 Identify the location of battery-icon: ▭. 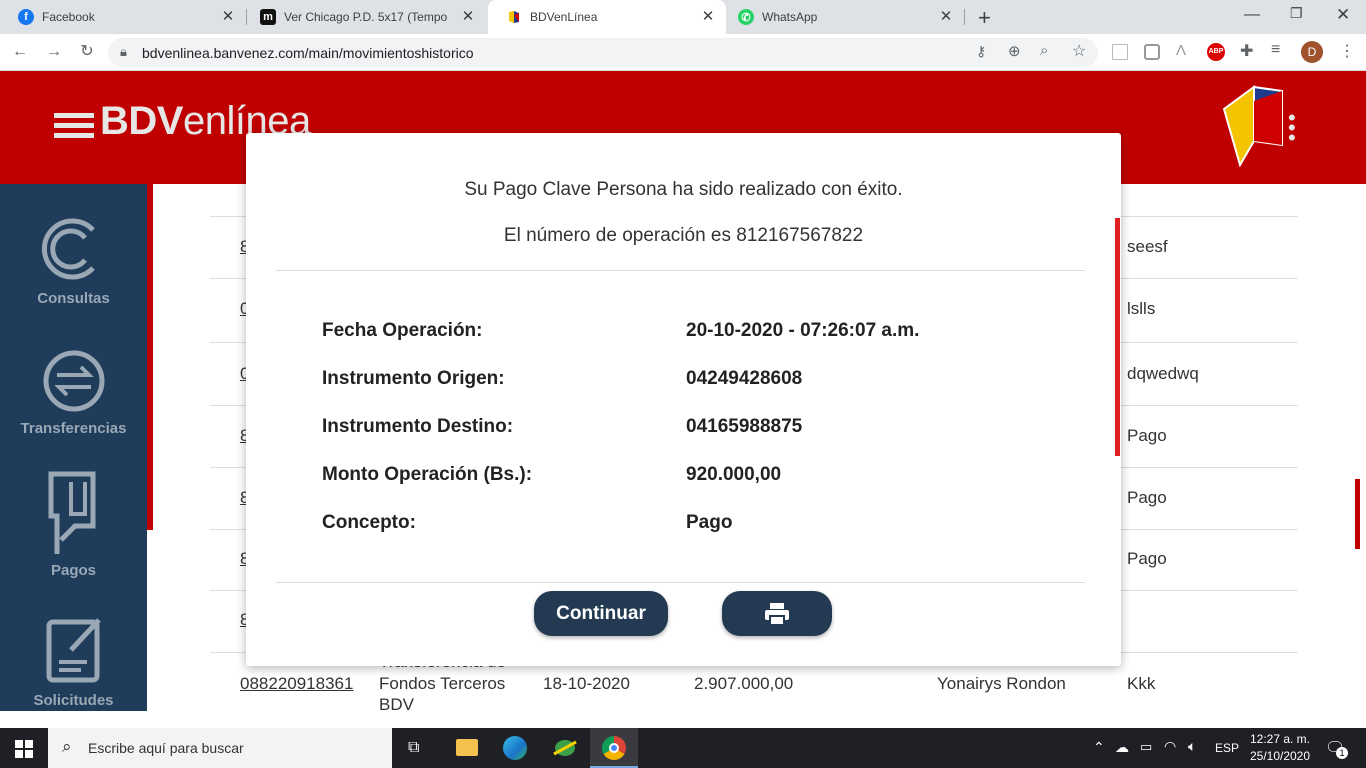
(1146, 747).